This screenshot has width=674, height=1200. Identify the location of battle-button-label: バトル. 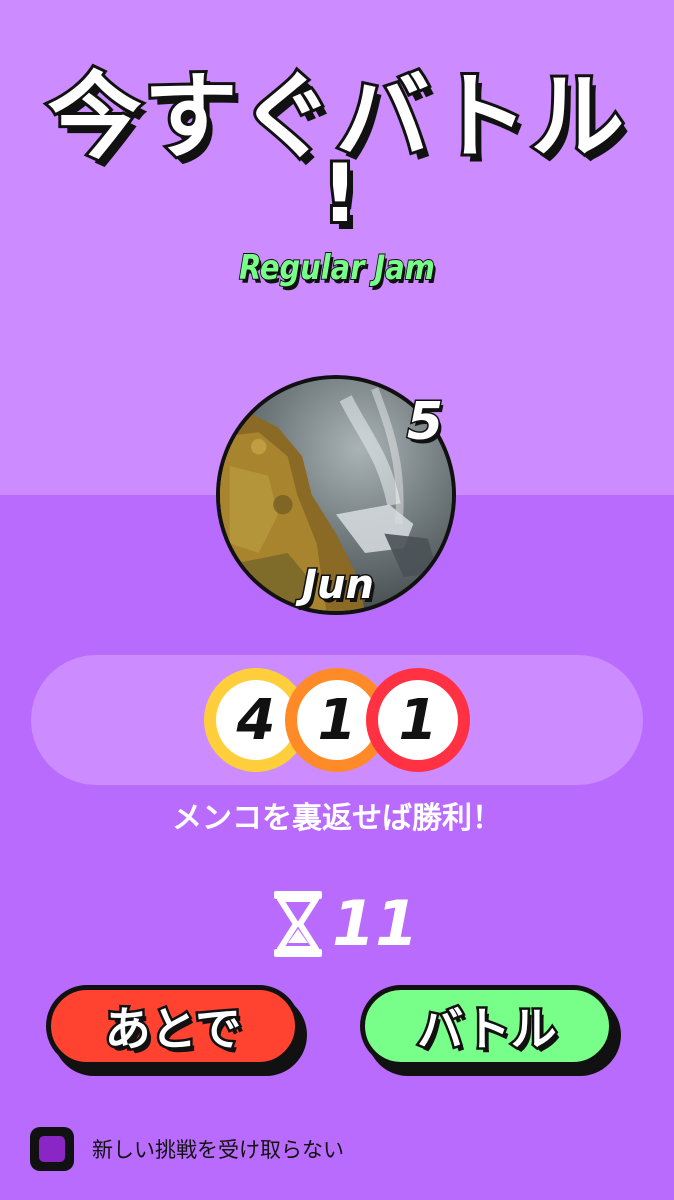
(487, 1029).